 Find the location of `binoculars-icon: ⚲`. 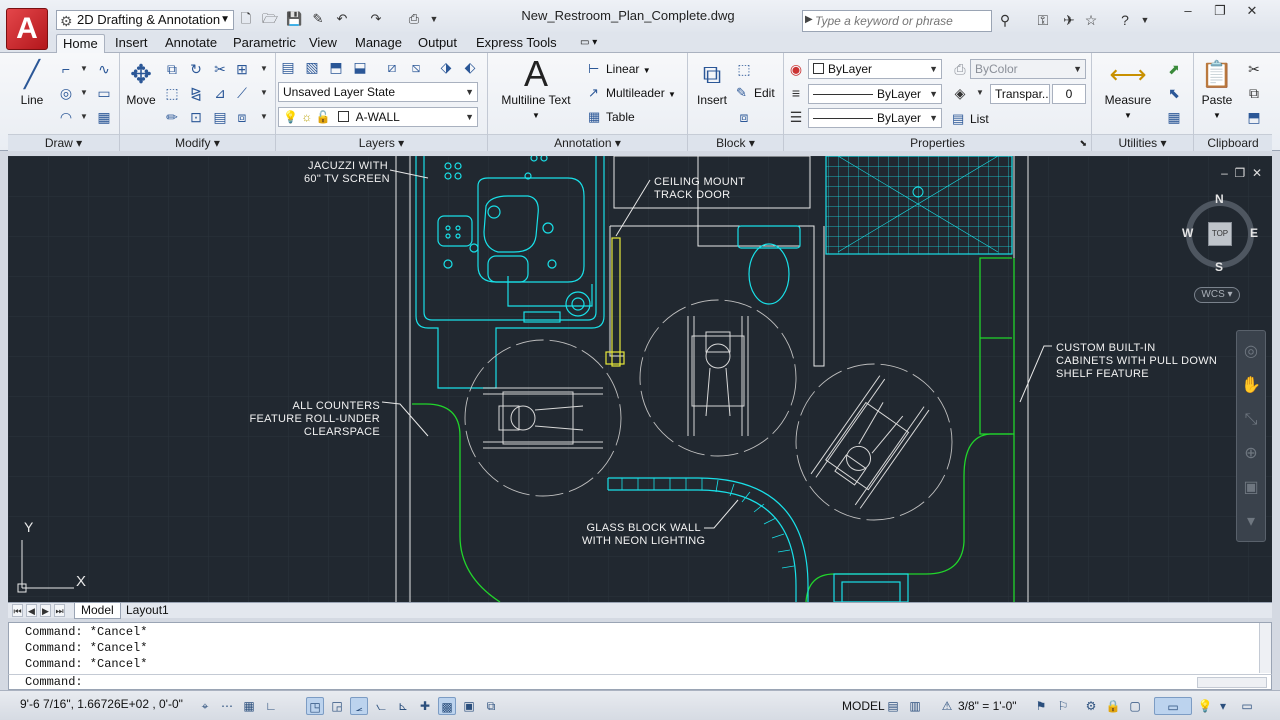

binoculars-icon: ⚲ is located at coordinates (1005, 20).